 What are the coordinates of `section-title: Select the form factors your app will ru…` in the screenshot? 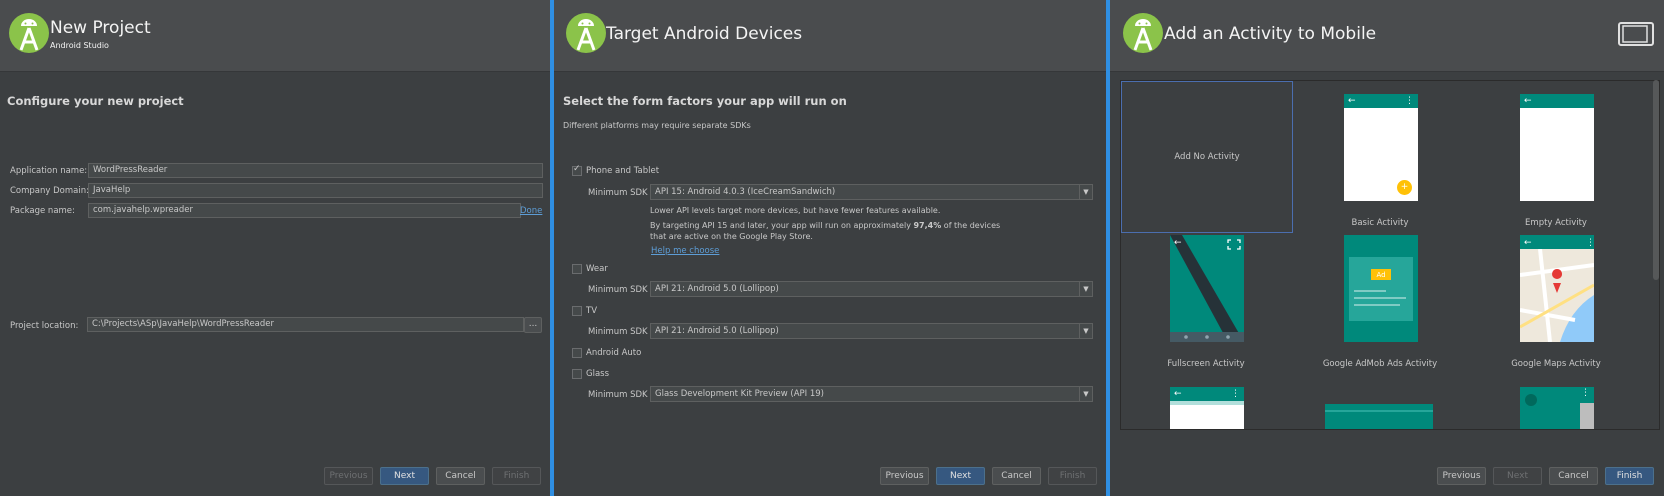 It's located at (705, 101).